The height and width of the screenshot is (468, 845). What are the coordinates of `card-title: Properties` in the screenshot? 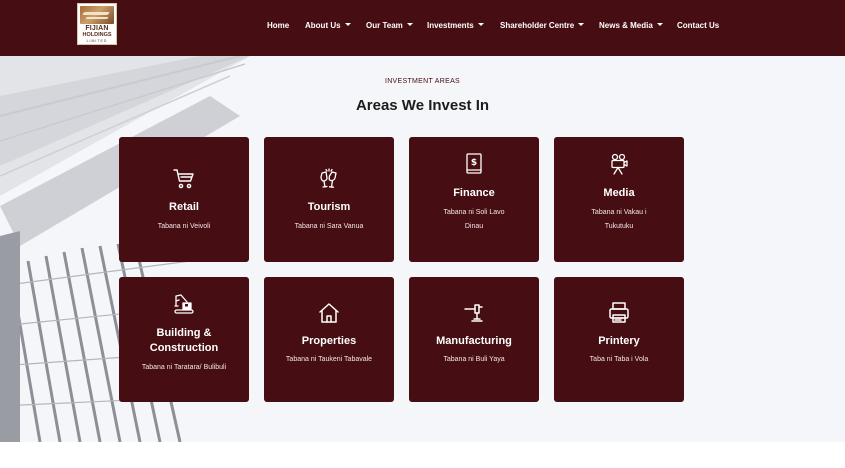 It's located at (329, 341).